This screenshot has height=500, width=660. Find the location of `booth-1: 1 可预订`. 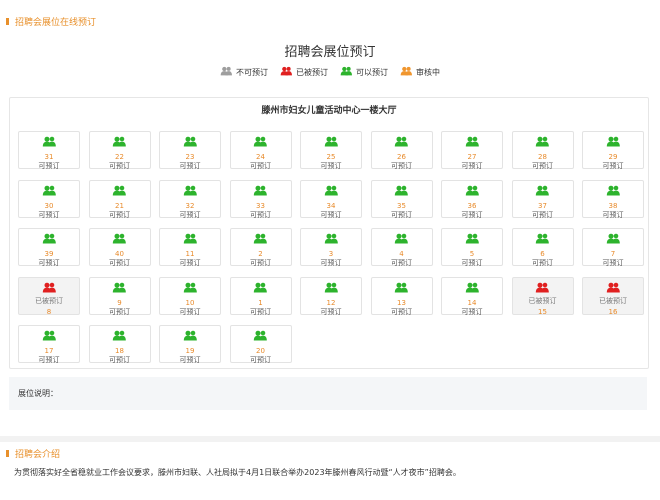

booth-1: 1 可预订 is located at coordinates (260, 296).